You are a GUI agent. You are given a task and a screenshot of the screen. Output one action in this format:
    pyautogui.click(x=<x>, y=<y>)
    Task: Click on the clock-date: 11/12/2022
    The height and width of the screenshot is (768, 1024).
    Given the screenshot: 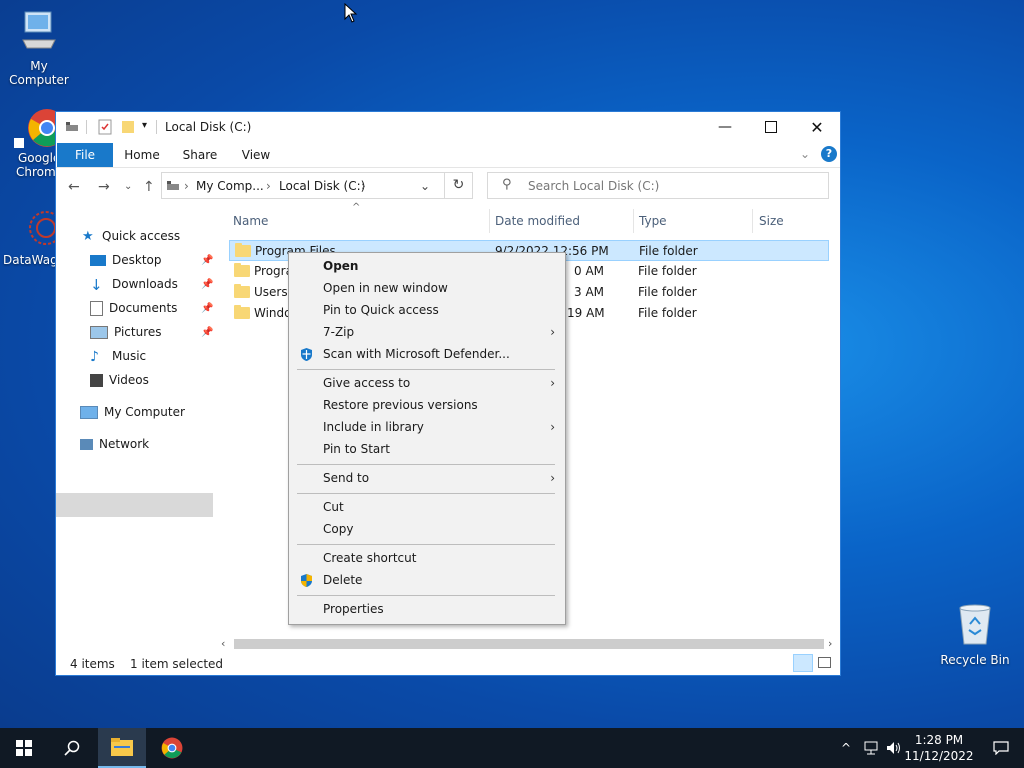 What is the action you would take?
    pyautogui.click(x=939, y=756)
    